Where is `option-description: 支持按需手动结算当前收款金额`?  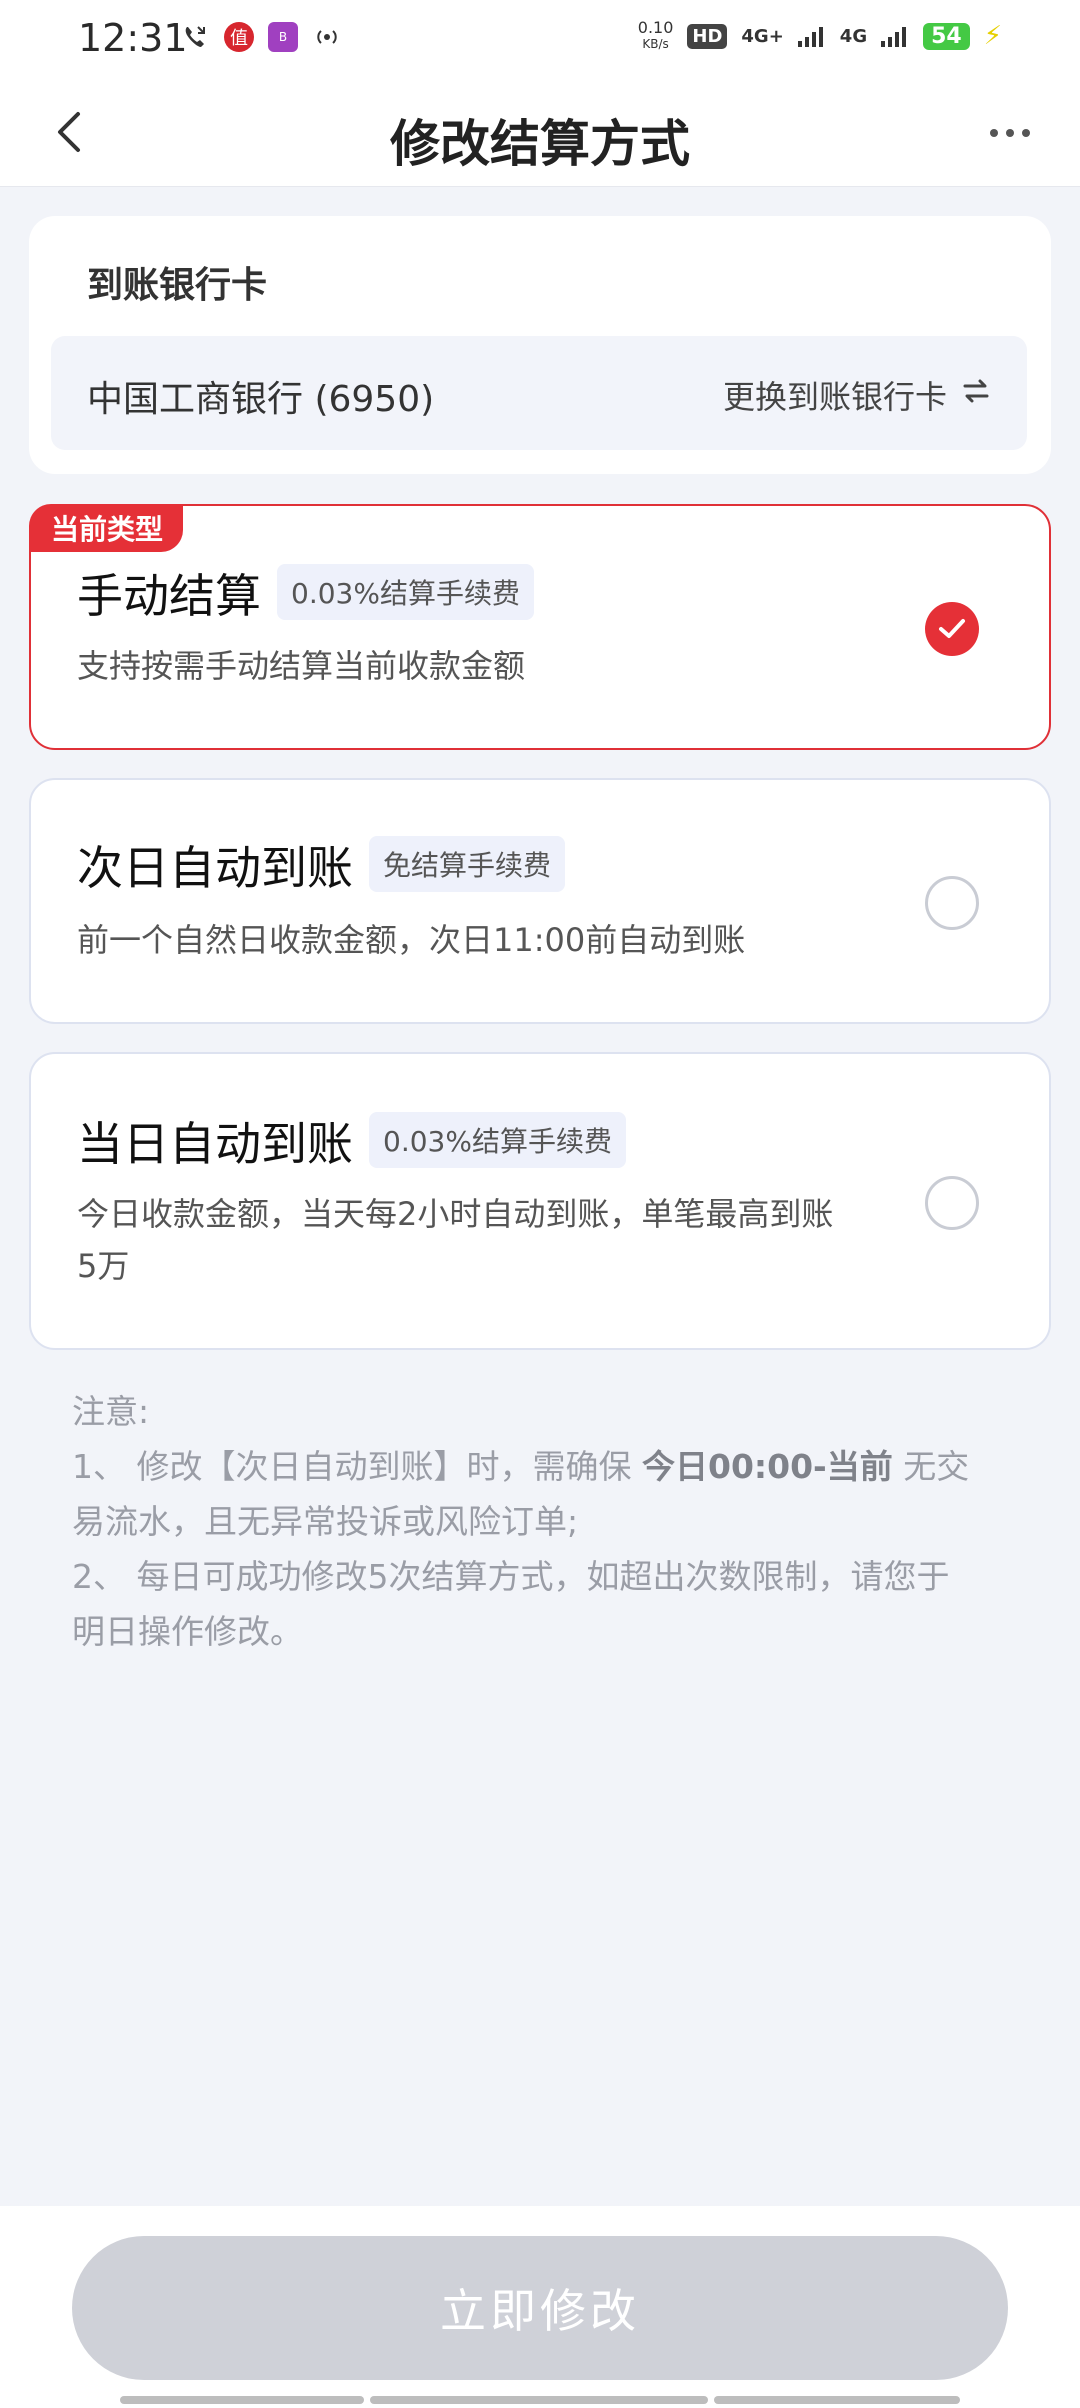 option-description: 支持按需手动结算当前收款金额 is located at coordinates (301, 666).